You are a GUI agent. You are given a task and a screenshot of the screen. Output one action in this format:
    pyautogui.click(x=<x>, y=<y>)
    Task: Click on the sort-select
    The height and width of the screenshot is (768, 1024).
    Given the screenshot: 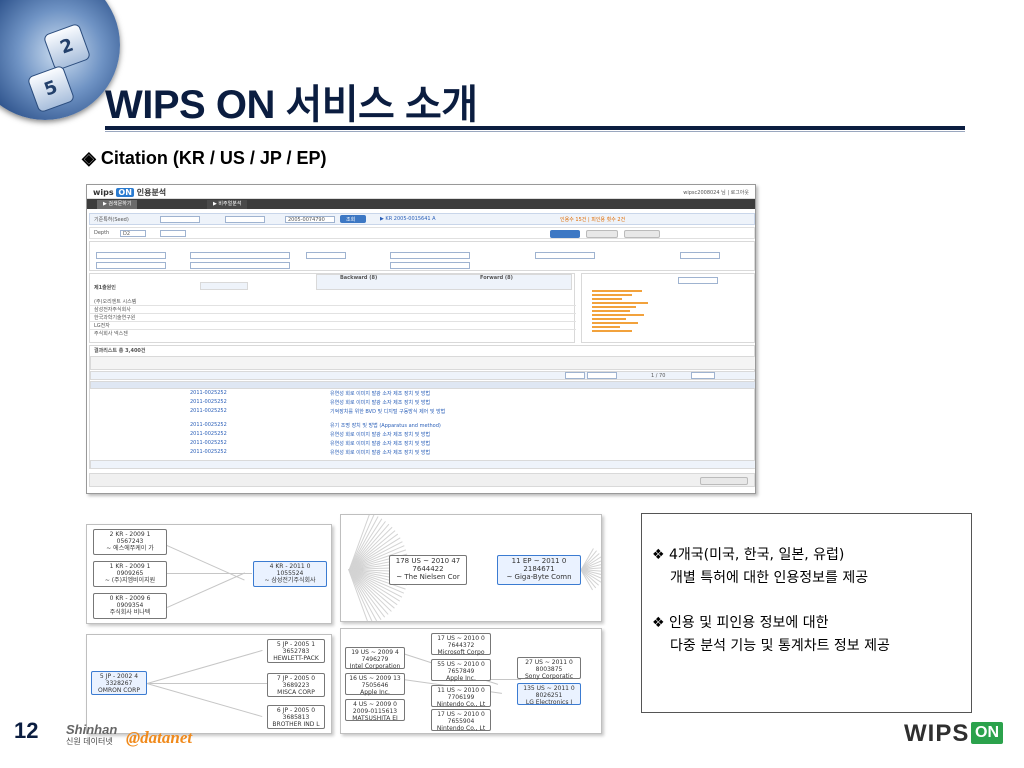 What is the action you would take?
    pyautogui.click(x=565, y=255)
    